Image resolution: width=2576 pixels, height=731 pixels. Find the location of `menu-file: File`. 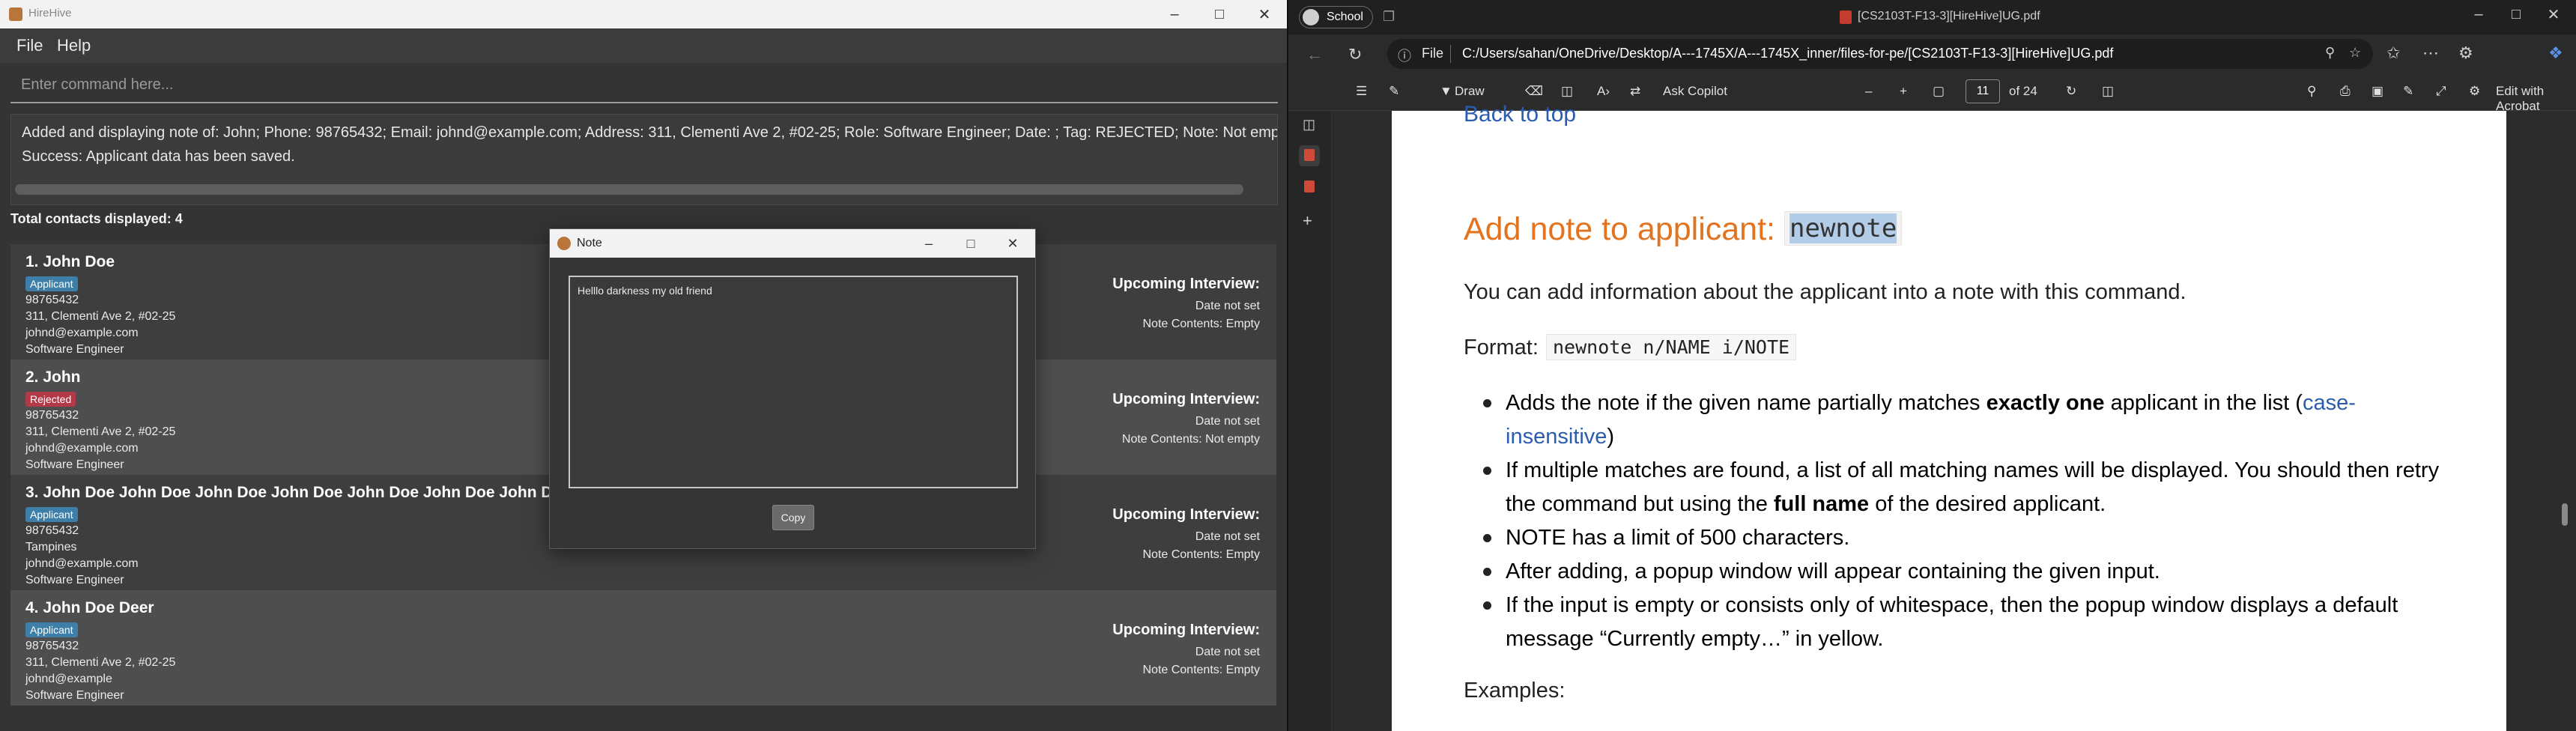

menu-file: File is located at coordinates (30, 45).